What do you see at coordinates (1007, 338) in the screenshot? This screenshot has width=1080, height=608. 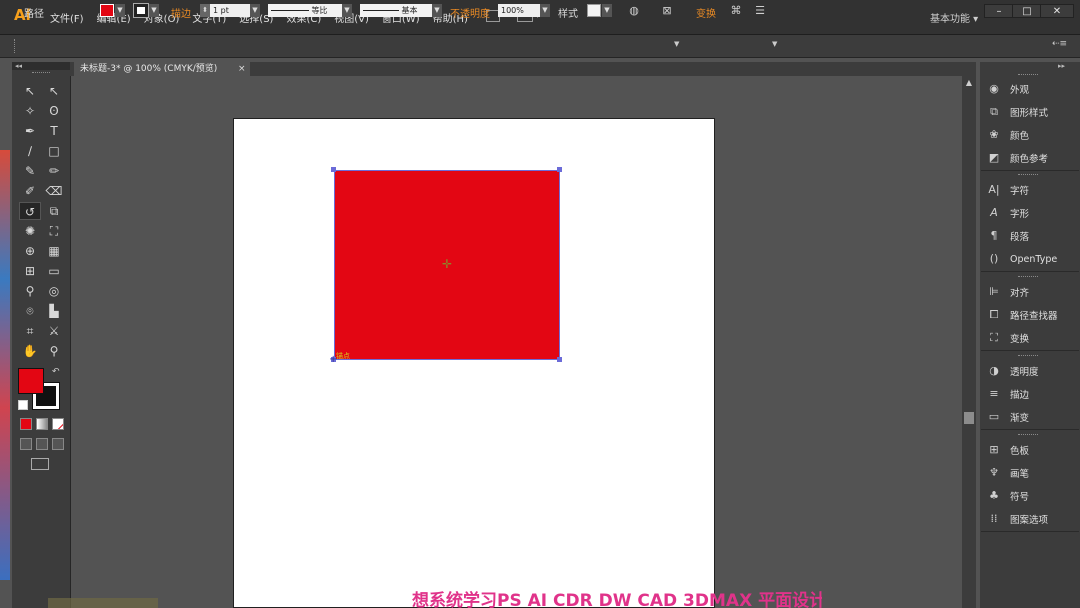 I see `panel-transform: ⛶ 变换` at bounding box center [1007, 338].